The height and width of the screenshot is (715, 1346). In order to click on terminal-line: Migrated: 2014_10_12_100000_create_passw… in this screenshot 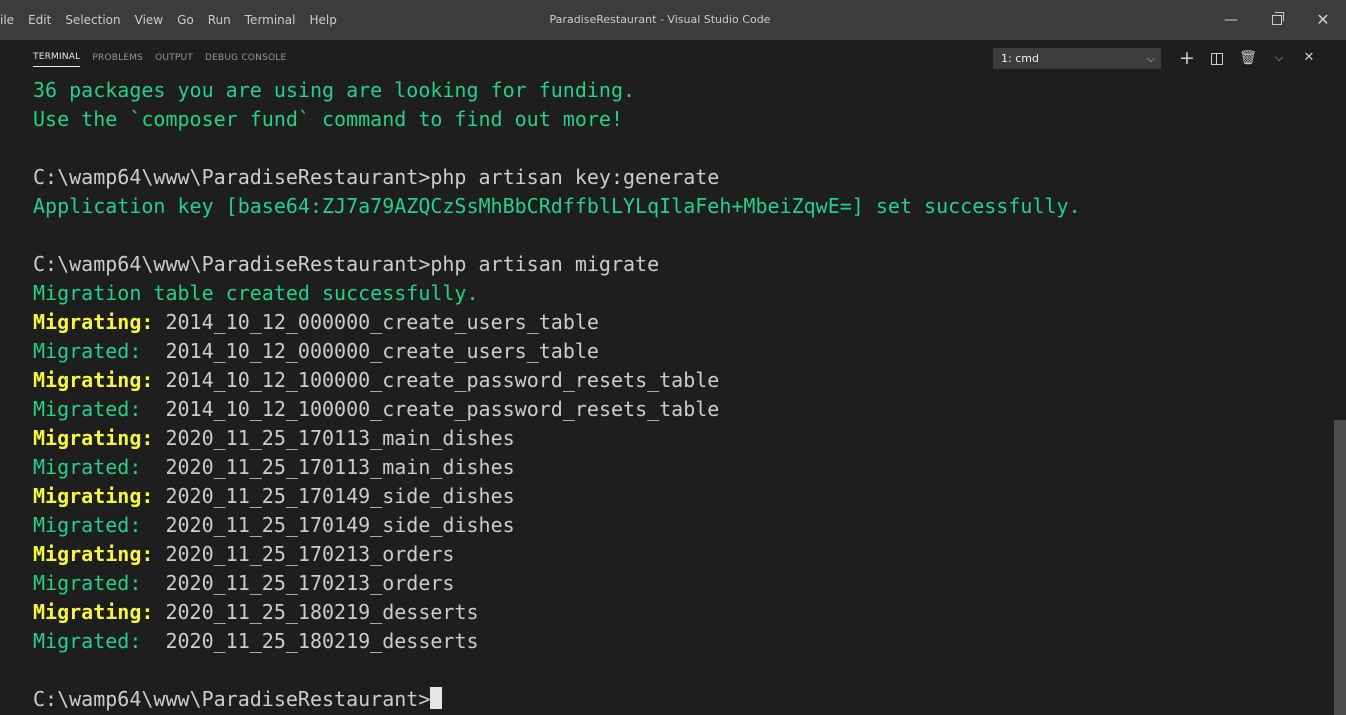, I will do `click(678, 409)`.